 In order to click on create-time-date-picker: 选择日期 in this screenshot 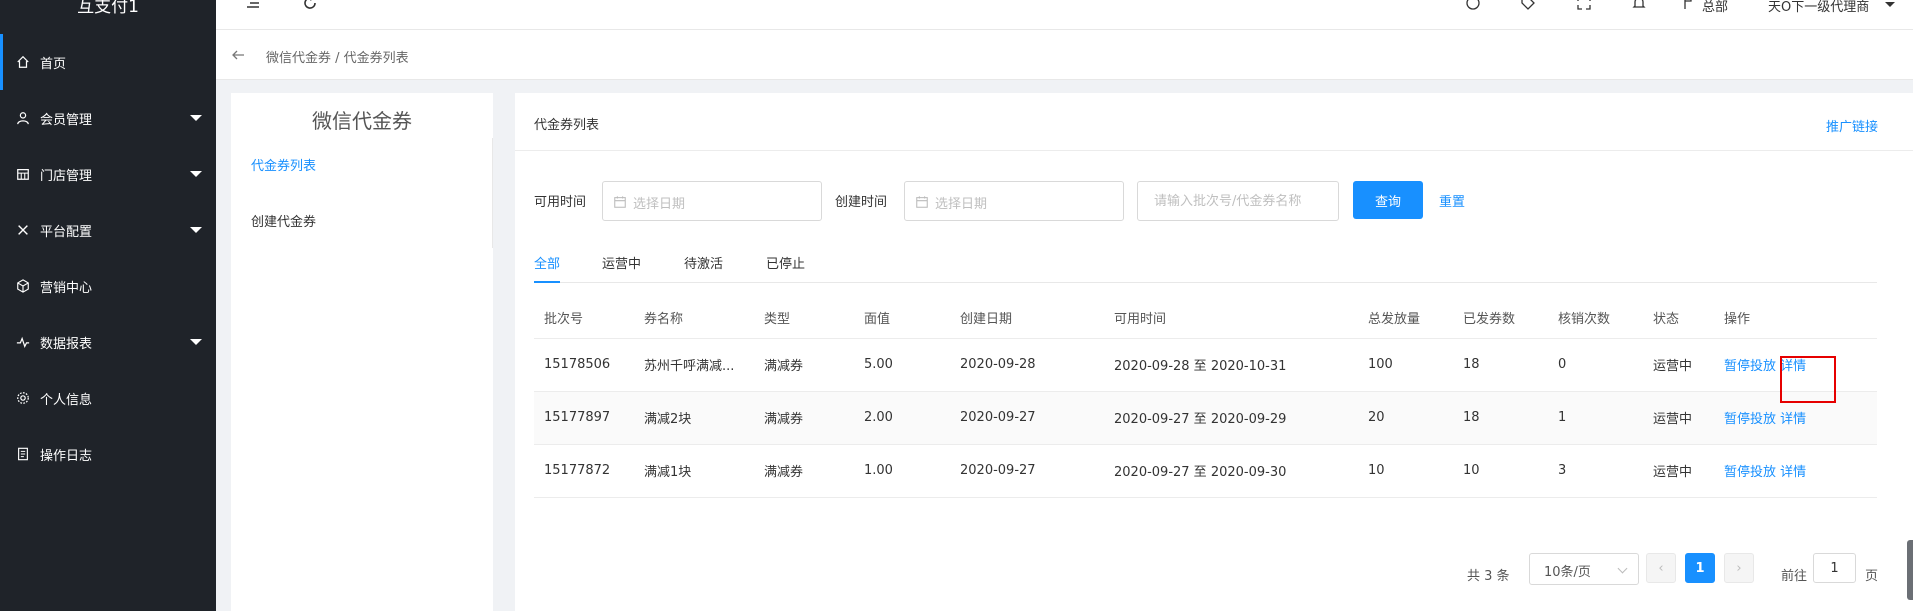, I will do `click(1014, 201)`.